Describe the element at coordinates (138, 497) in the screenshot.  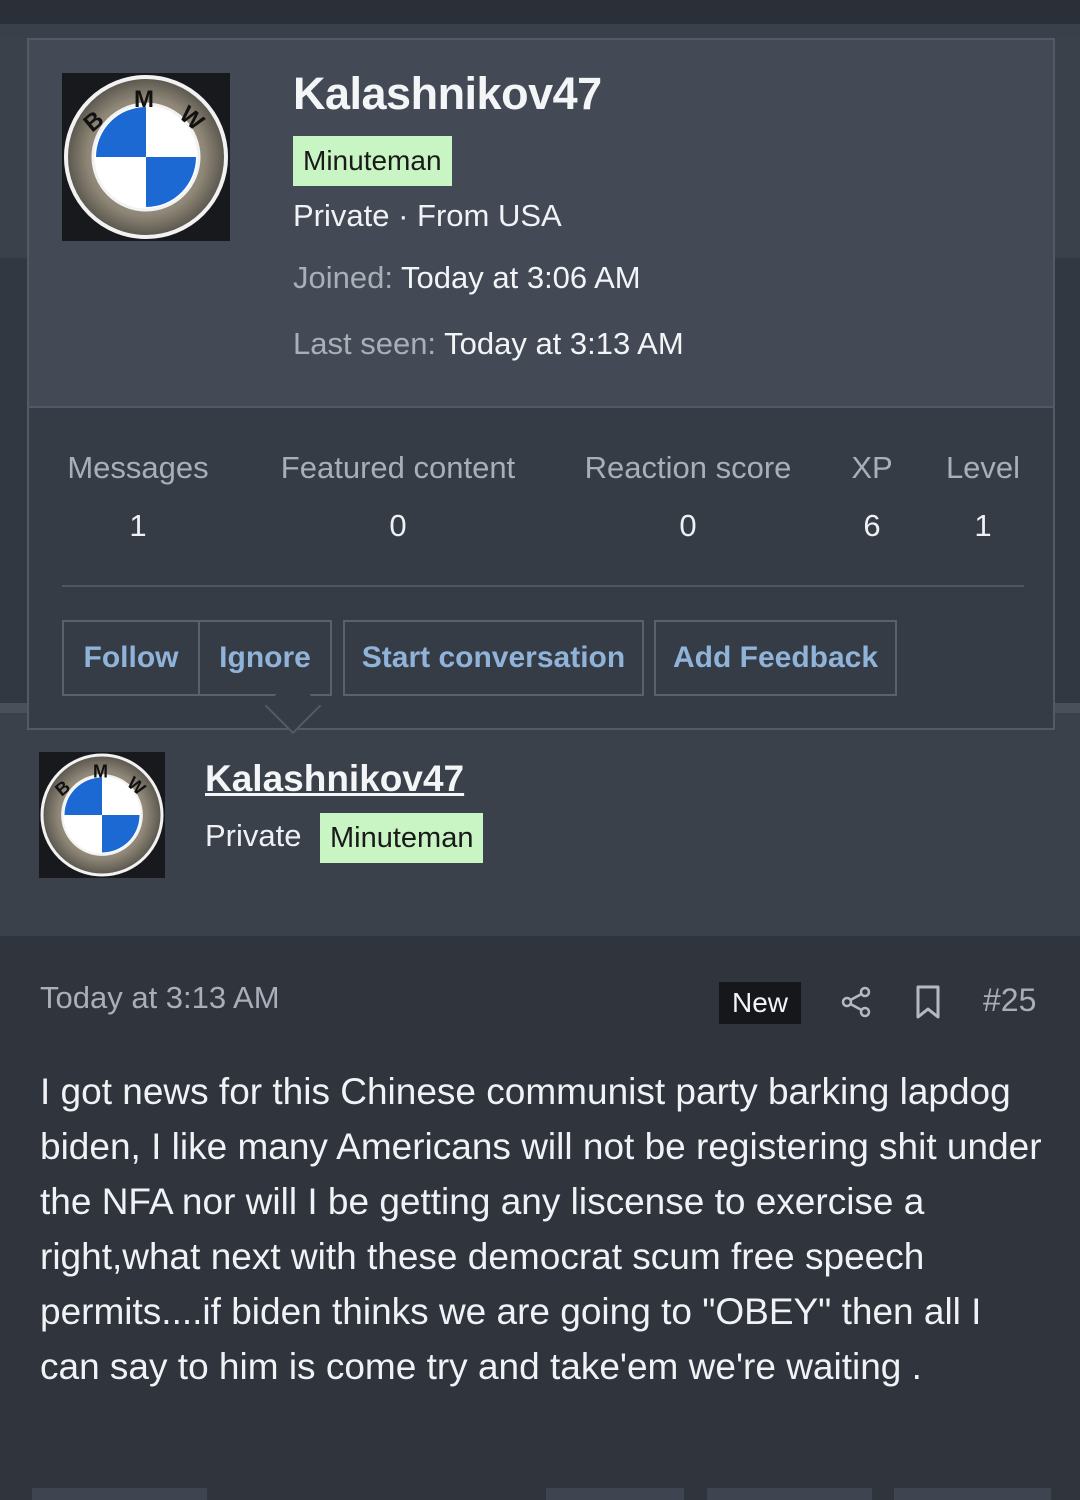
I see `stat-messages: Messages 1` at that location.